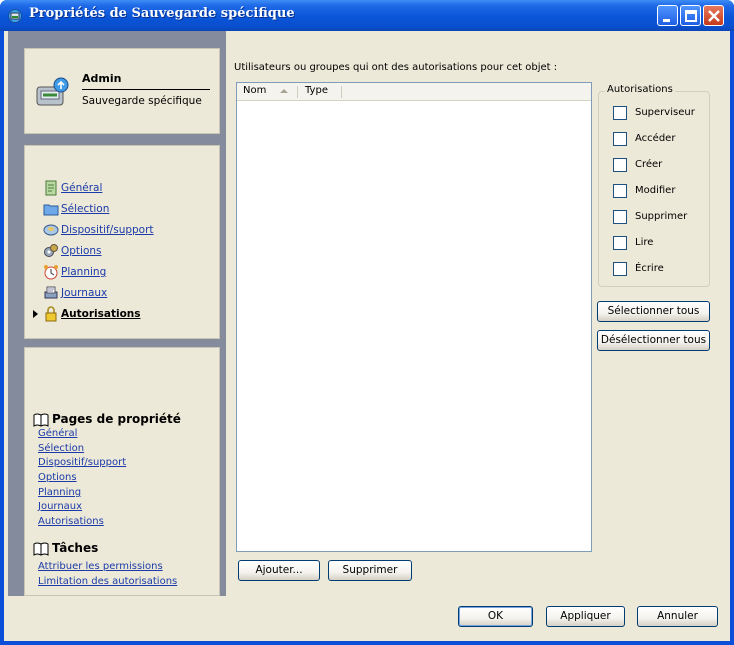 The image size is (734, 645). I want to click on nav-link-permissions: Autorisations, so click(101, 314).